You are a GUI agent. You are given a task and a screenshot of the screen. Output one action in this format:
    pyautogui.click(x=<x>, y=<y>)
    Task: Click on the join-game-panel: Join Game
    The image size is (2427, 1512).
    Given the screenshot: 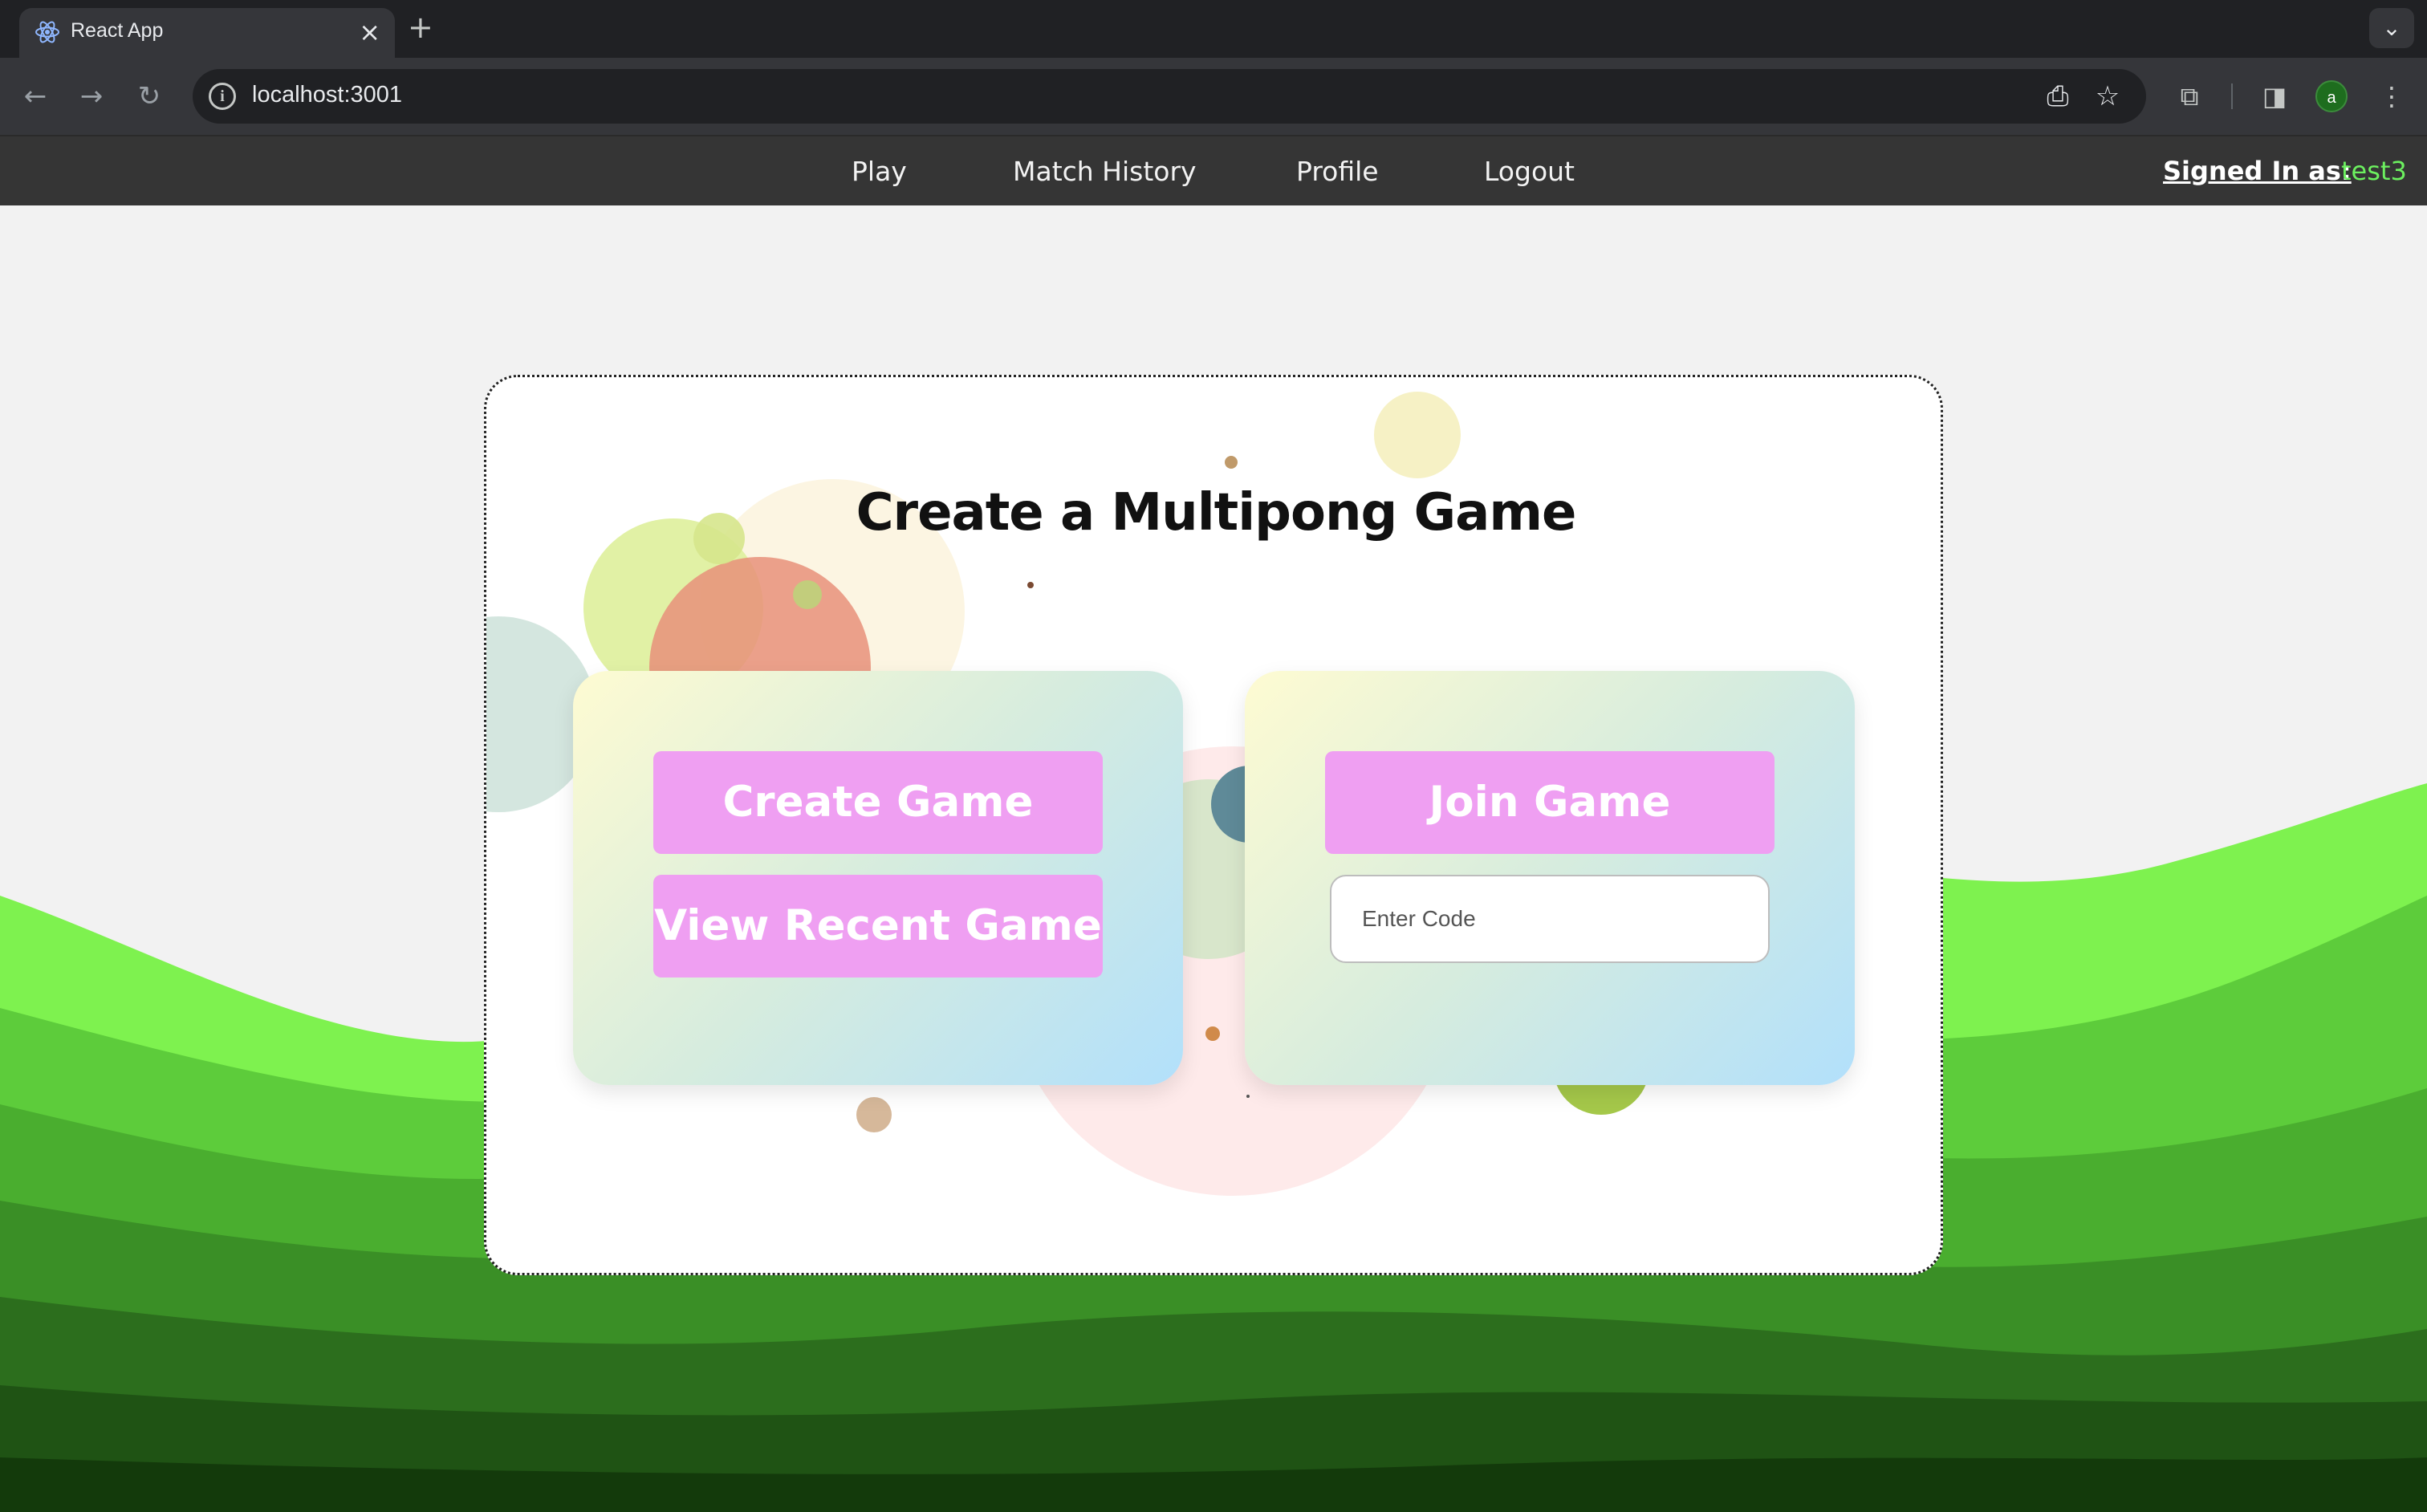 What is the action you would take?
    pyautogui.click(x=1550, y=878)
    